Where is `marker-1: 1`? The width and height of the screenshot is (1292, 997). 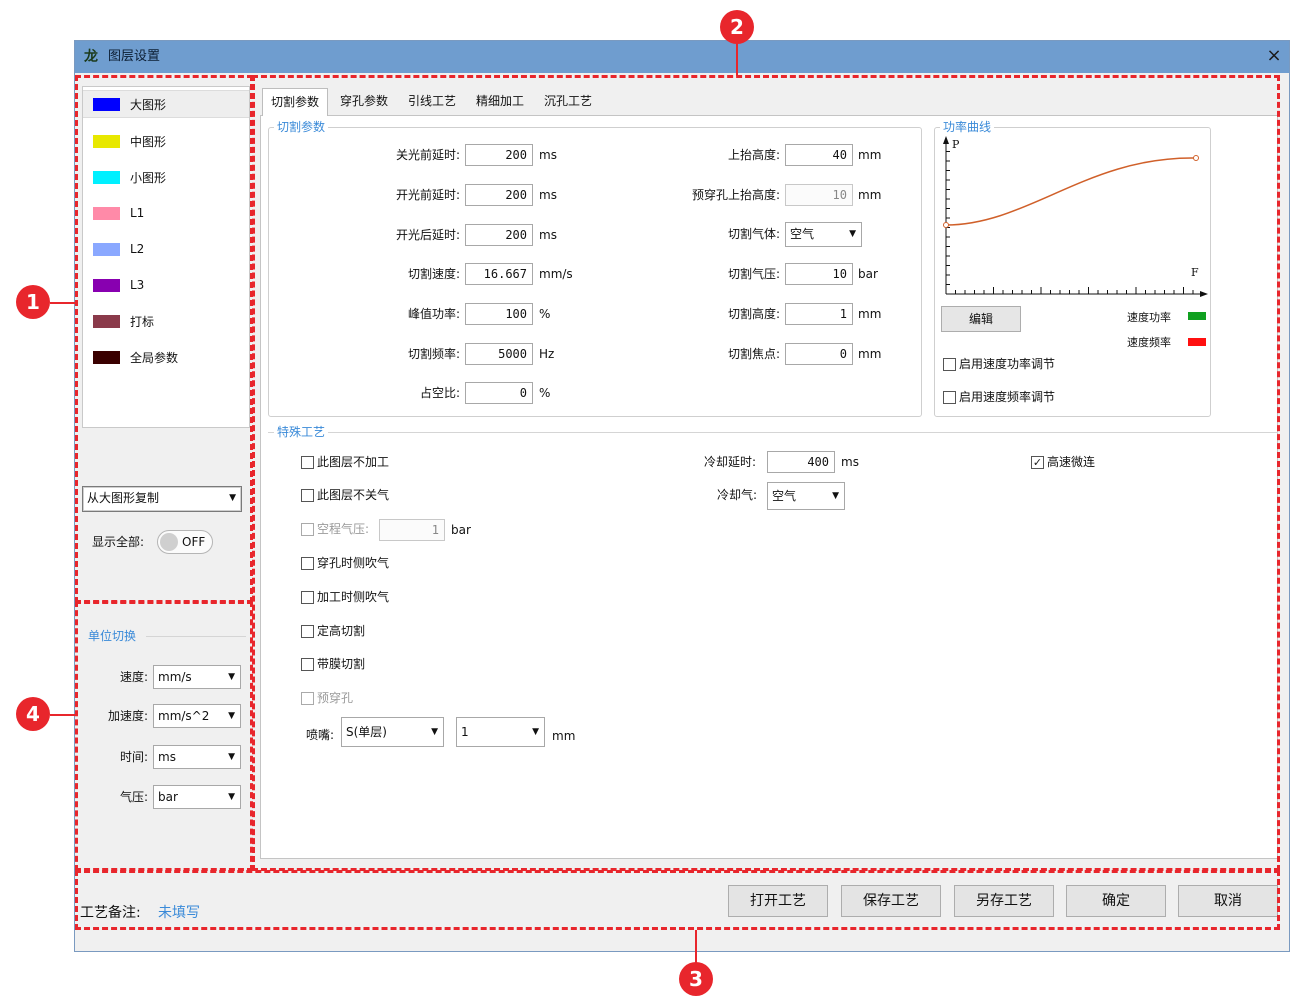
marker-1: 1 is located at coordinates (33, 302).